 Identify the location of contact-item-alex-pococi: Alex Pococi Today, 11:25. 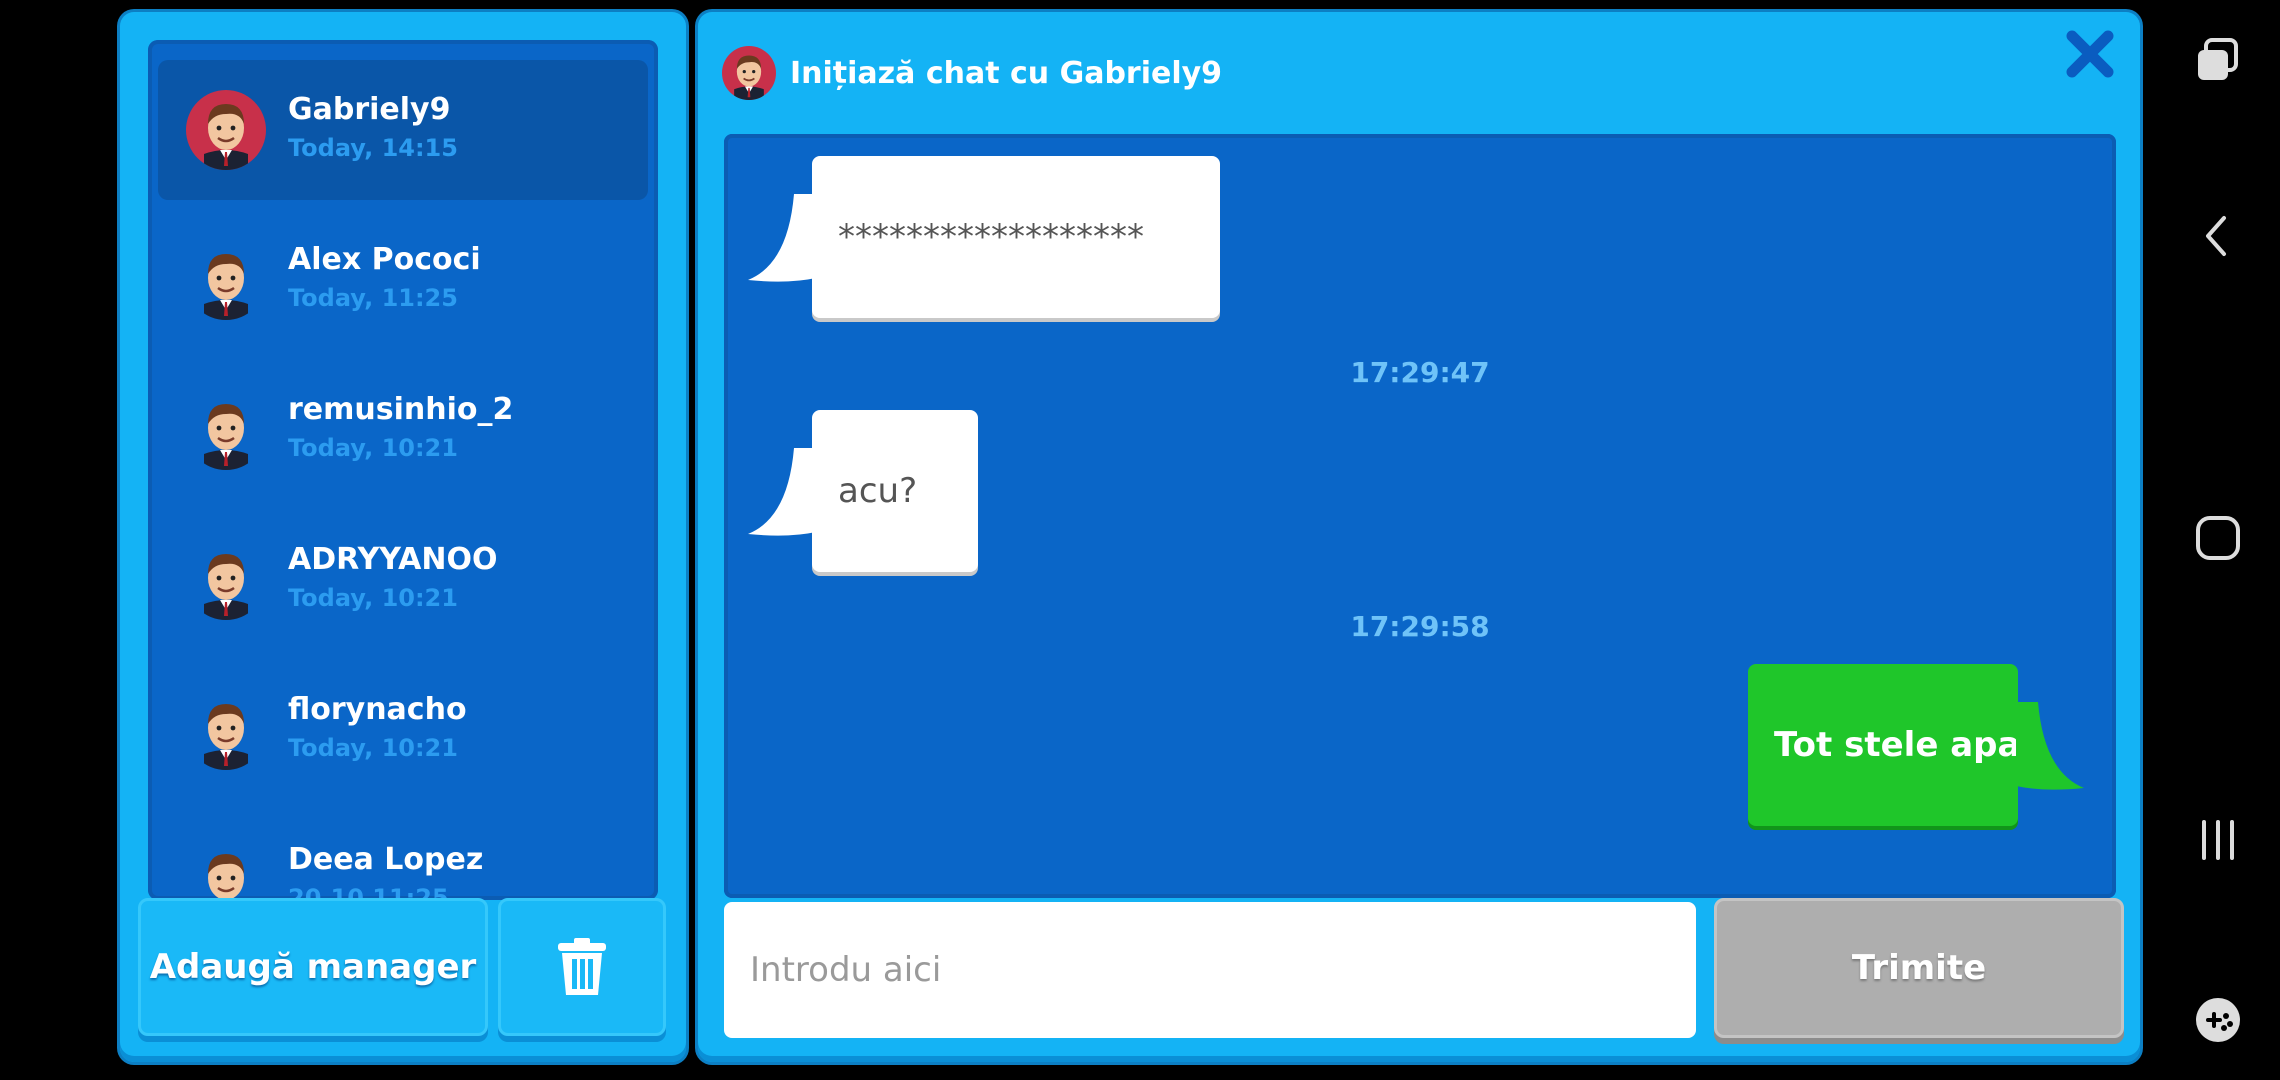
(403, 280).